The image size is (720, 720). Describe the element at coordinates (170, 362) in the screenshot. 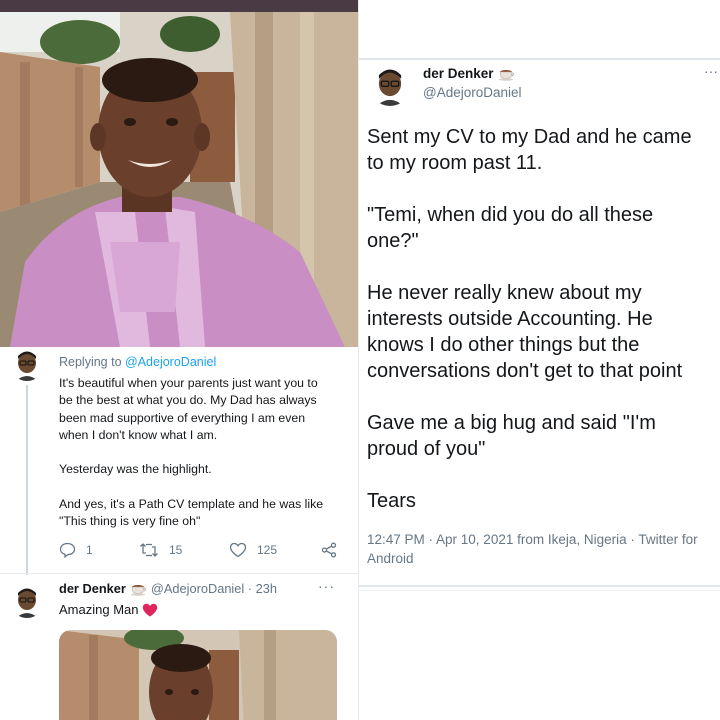

I see `replying-handle-link: @AdejoroDaniel` at that location.